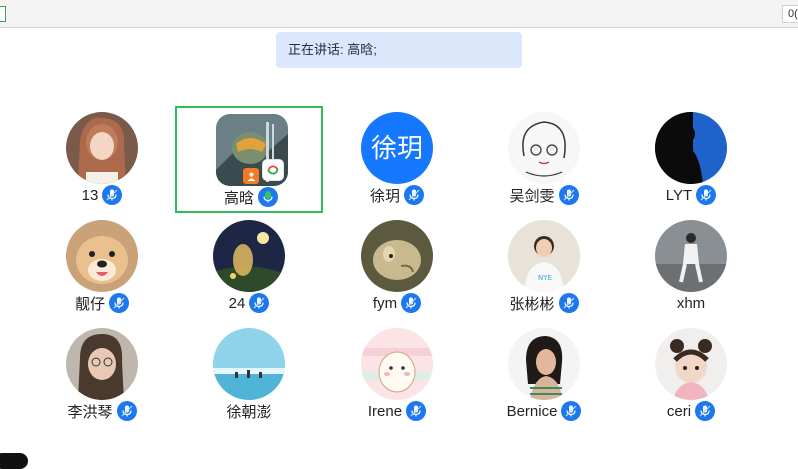 The height and width of the screenshot is (469, 798). Describe the element at coordinates (251, 176) in the screenshot. I see `host-badge-icon` at that location.